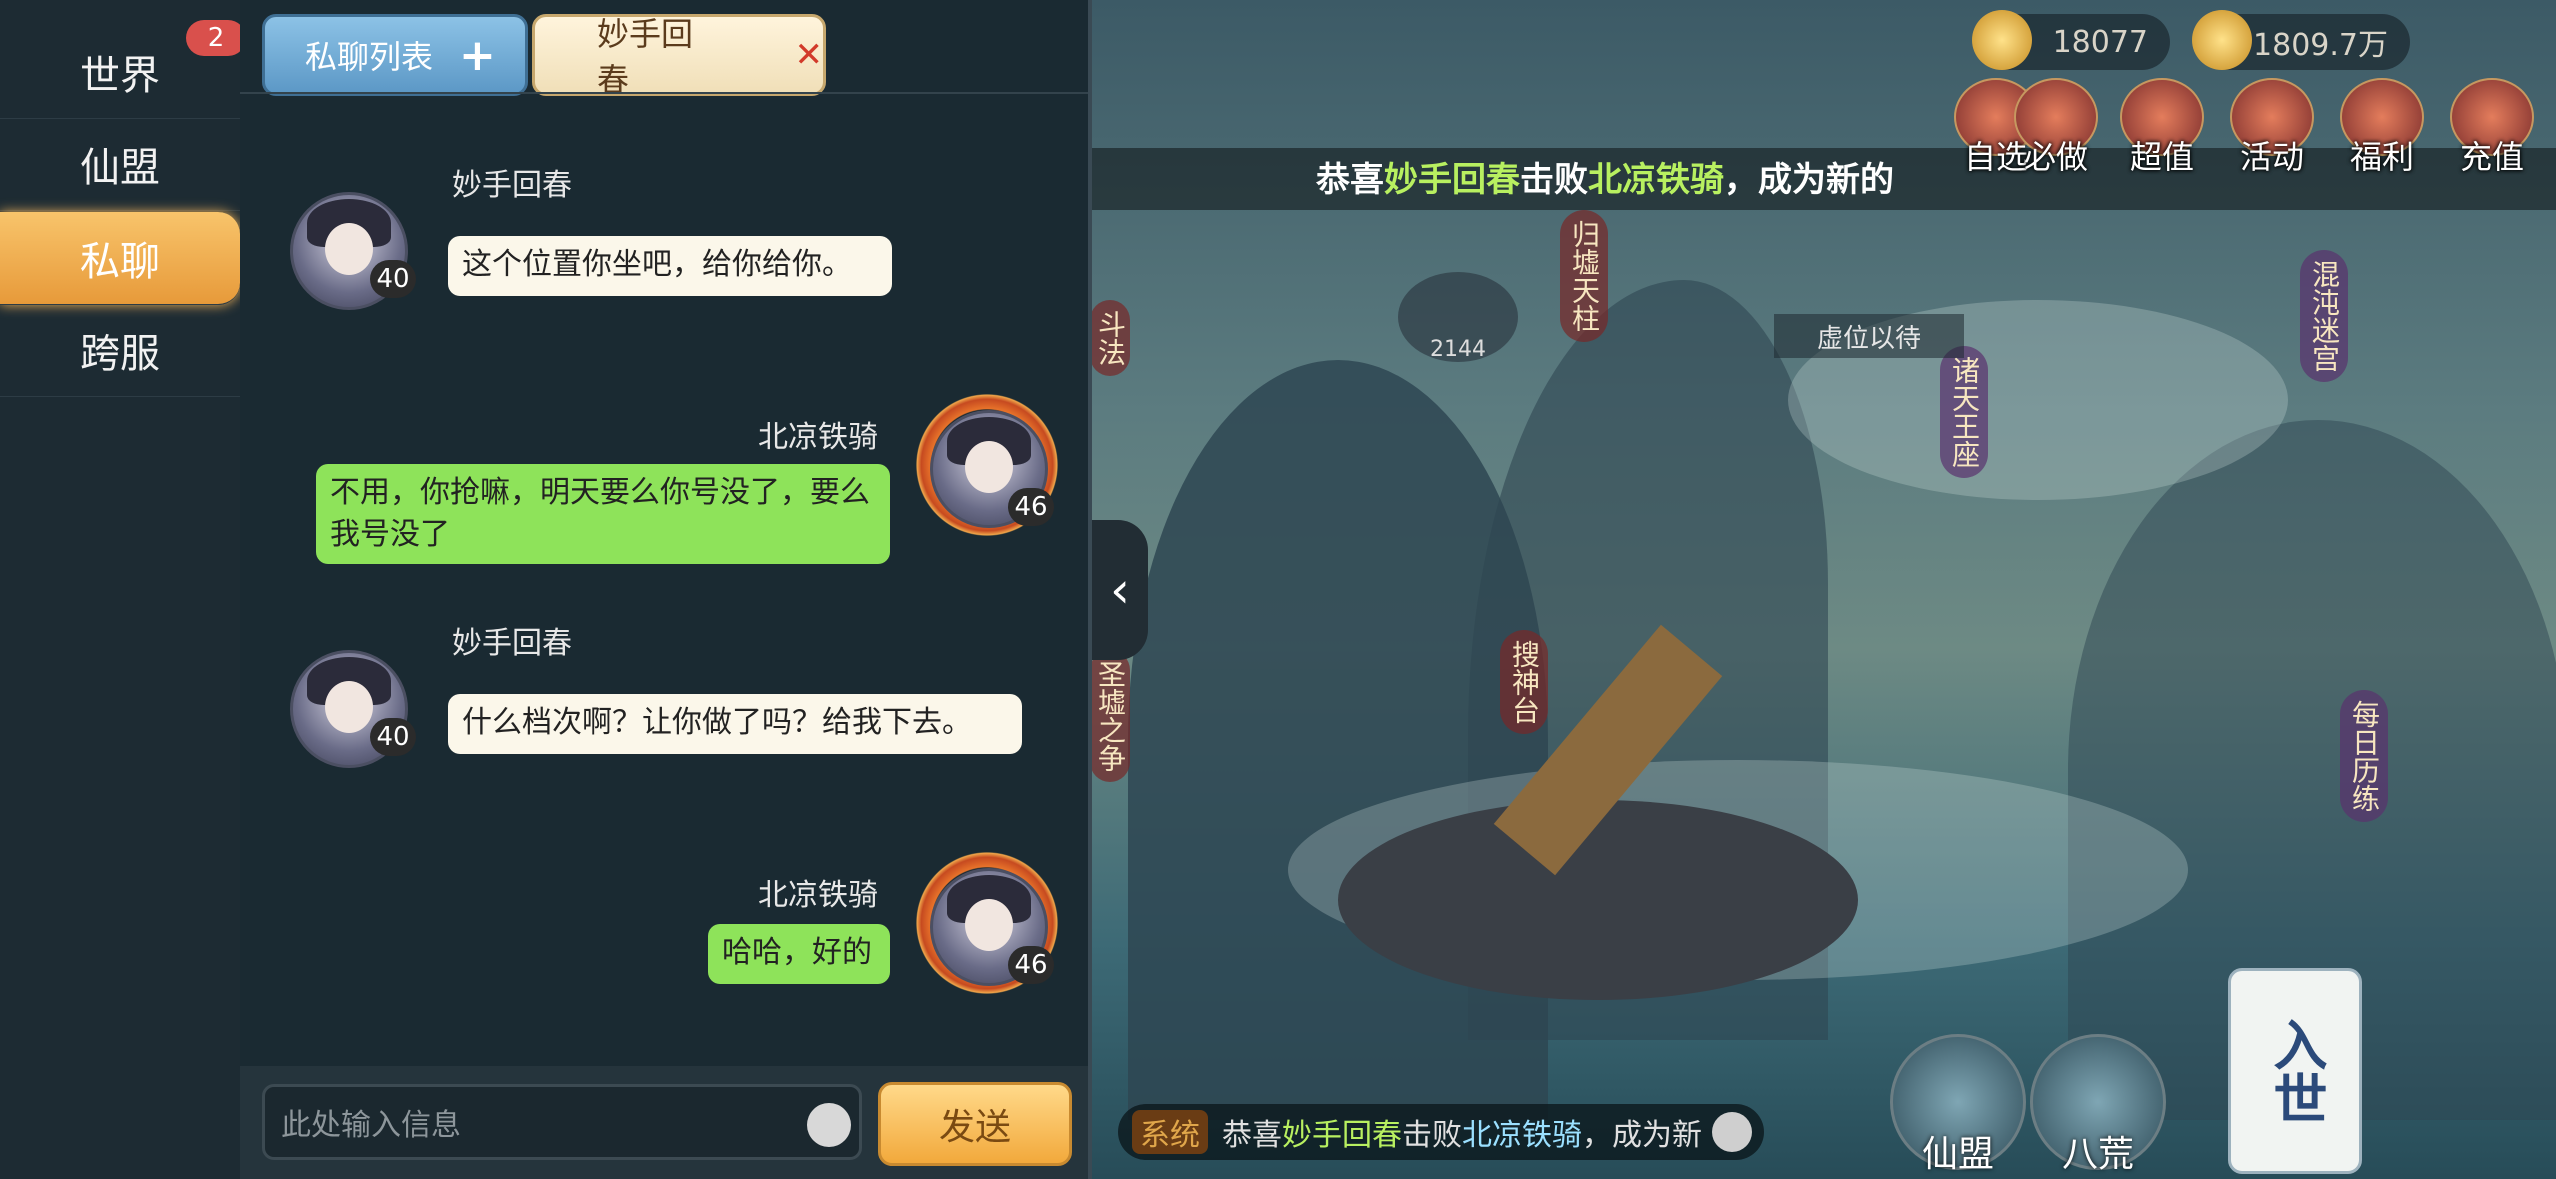  I want to click on scene-tag-hundun: 混沌迷宫, so click(2324, 316).